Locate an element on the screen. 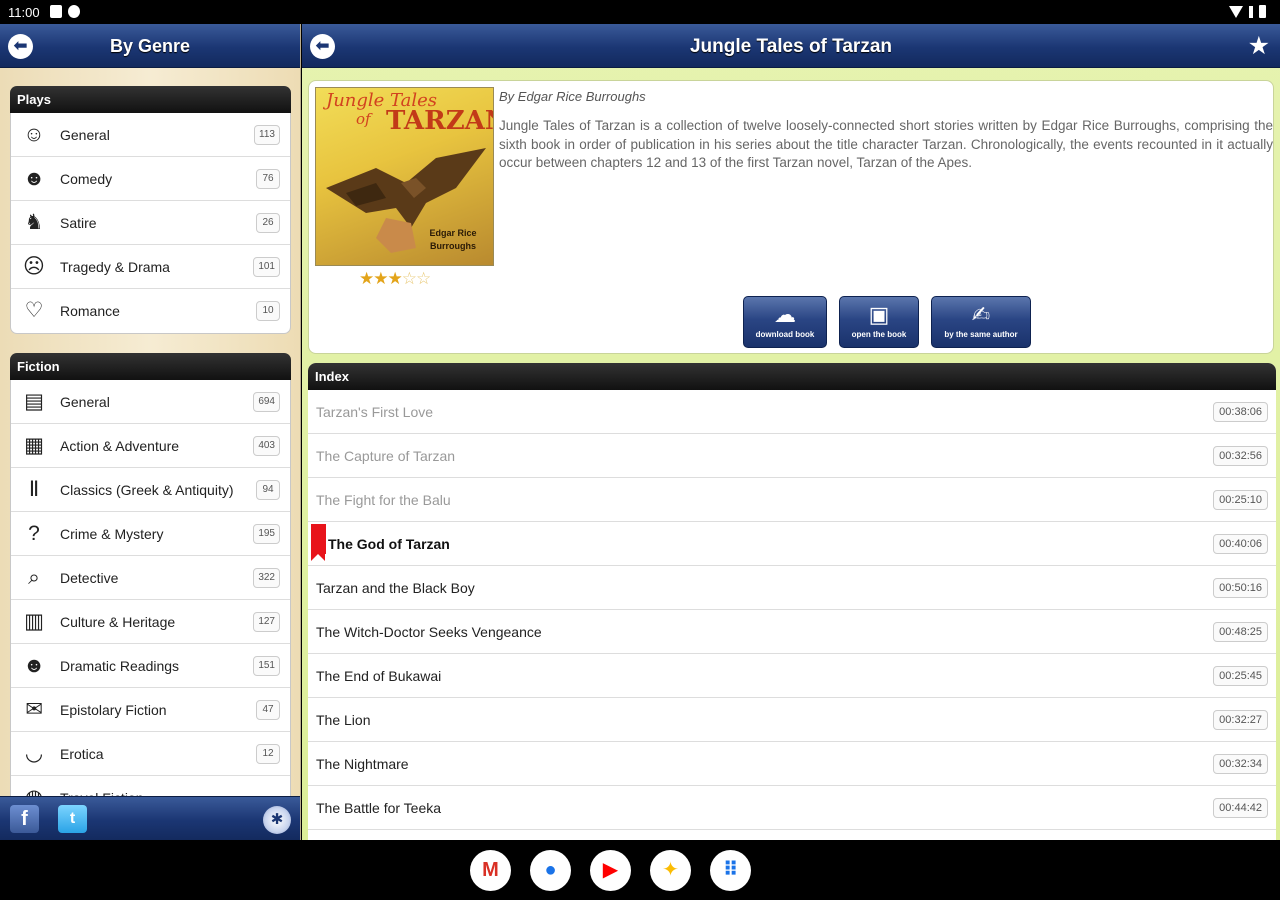 This screenshot has height=900, width=1280. chapter-row: The Witch-Doctor Seeks Vengeance 00:48:25 is located at coordinates (792, 632).